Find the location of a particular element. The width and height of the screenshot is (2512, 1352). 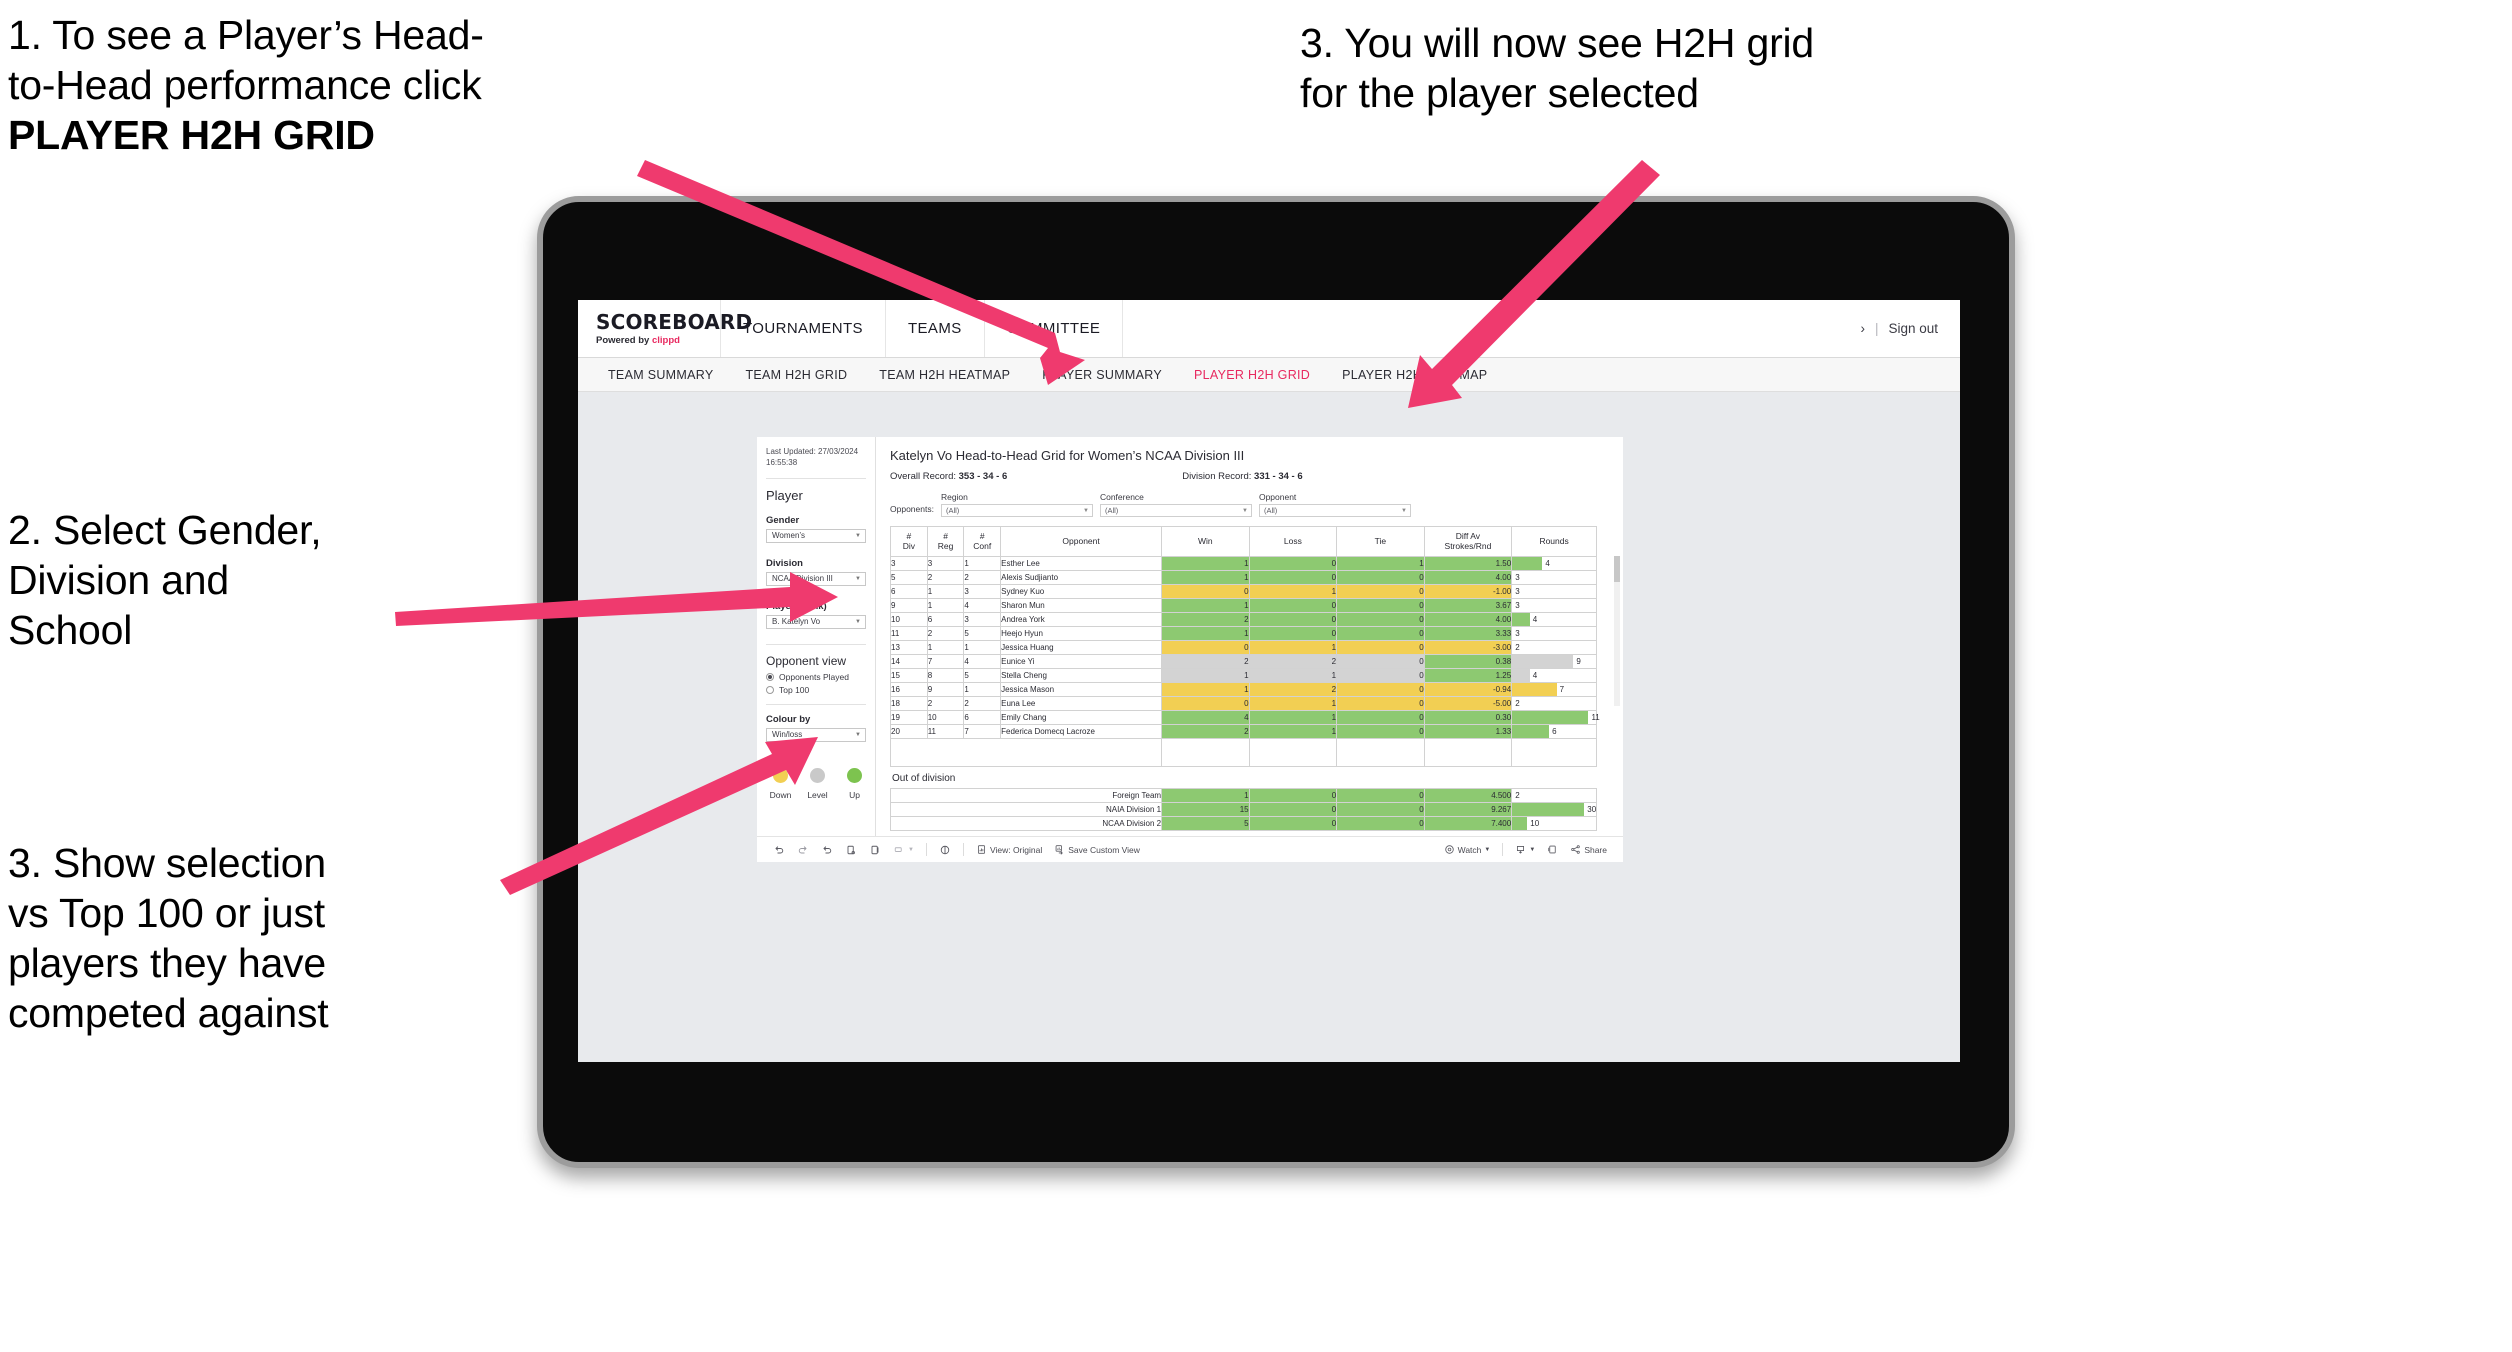

refresh-button is located at coordinates (851, 850).